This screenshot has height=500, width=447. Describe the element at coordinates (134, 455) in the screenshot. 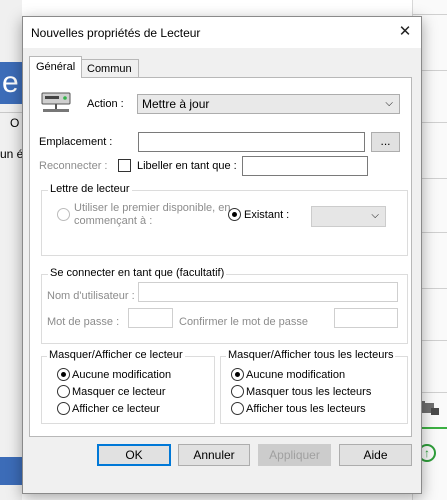

I see `ok-button: OK` at that location.